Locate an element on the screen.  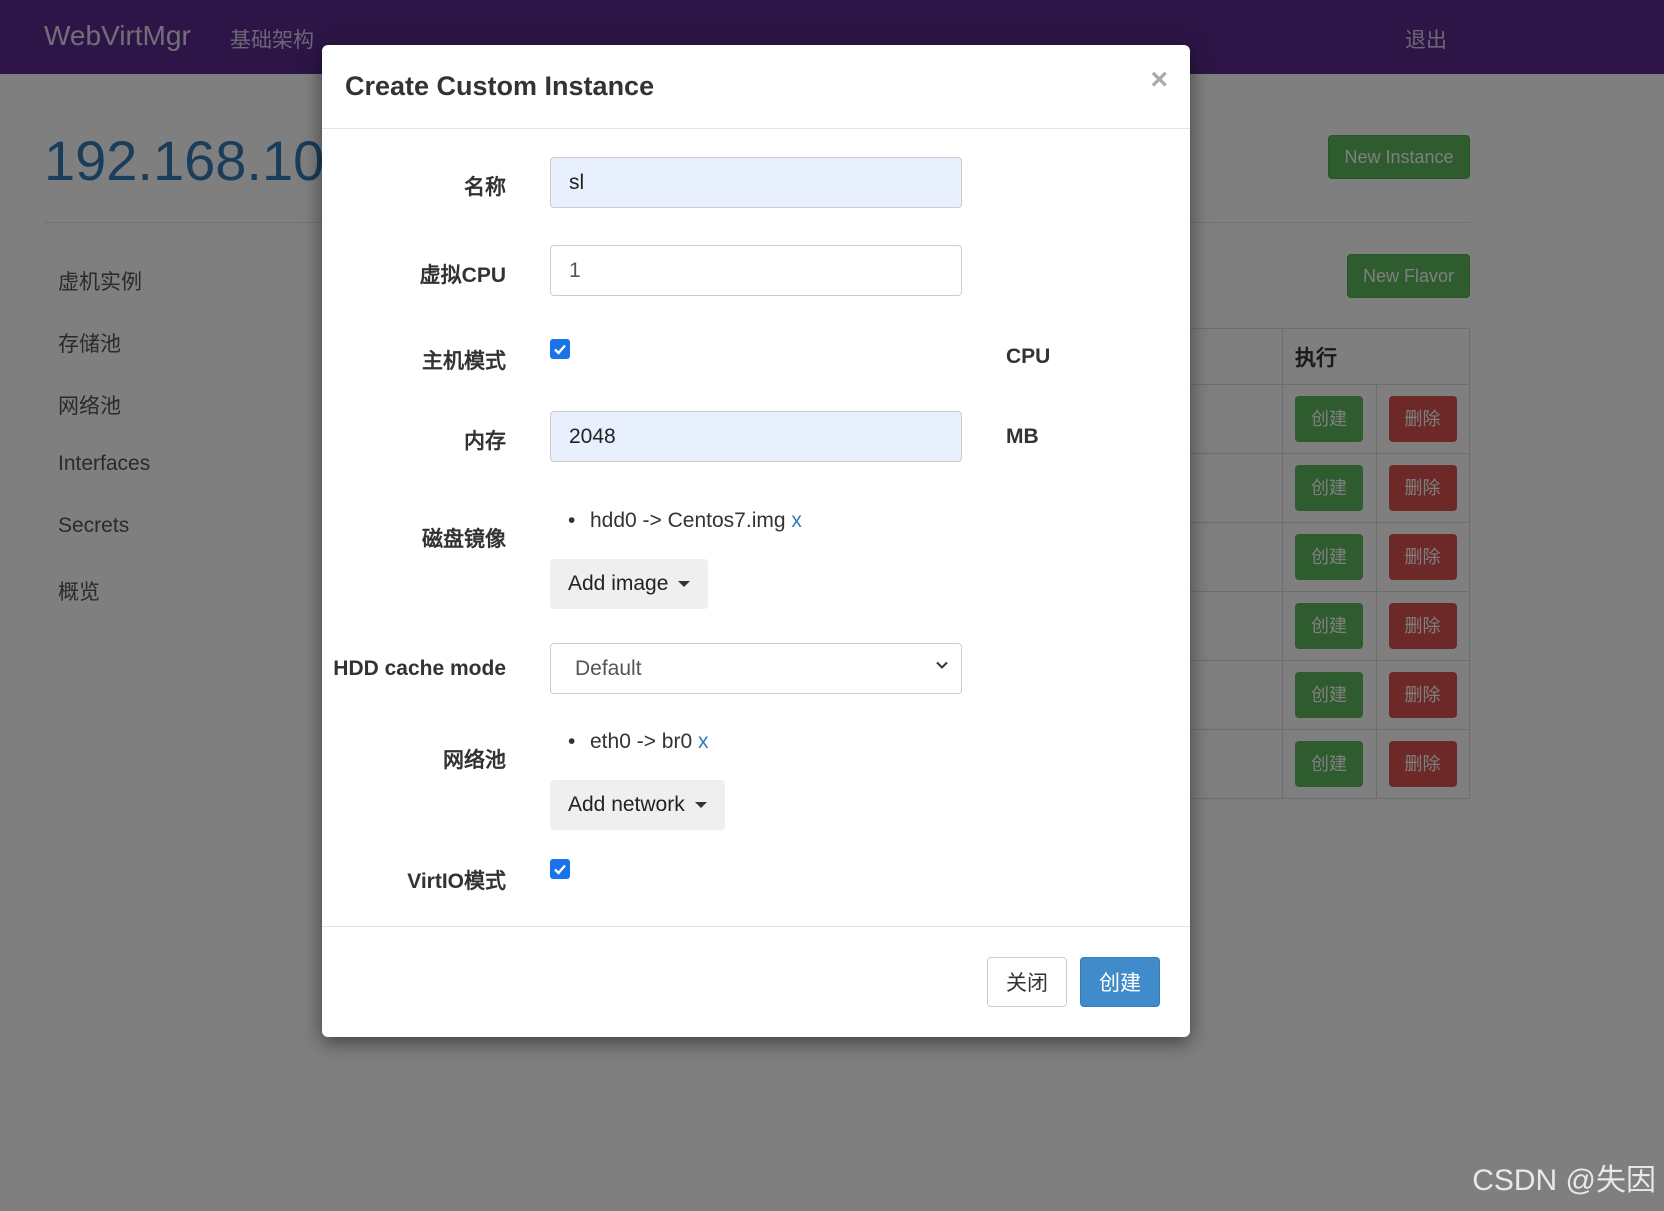
add-network-label: Add network is located at coordinates (626, 804).